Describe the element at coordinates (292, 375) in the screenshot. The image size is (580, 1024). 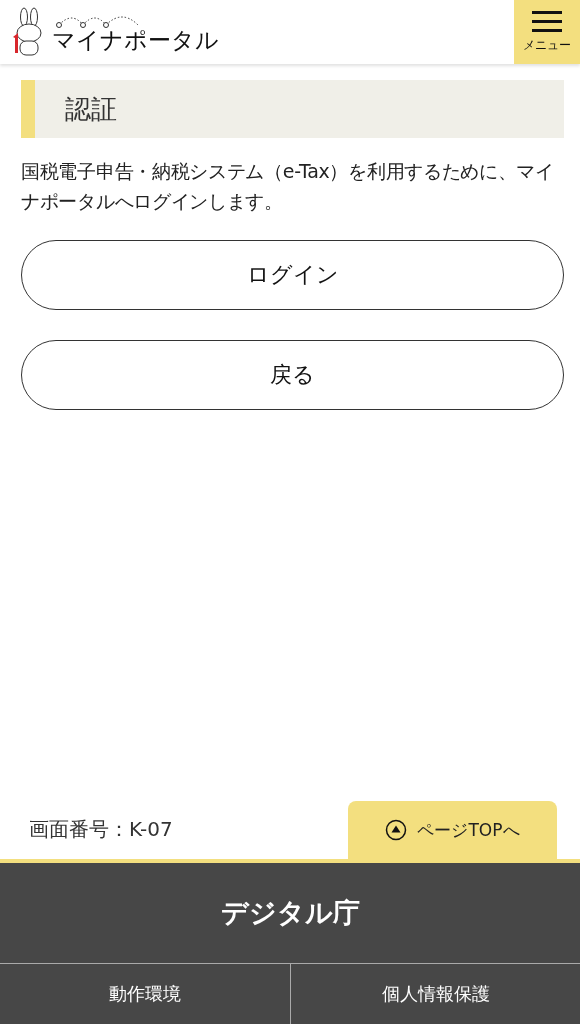
I see `back-button: 戻る` at that location.